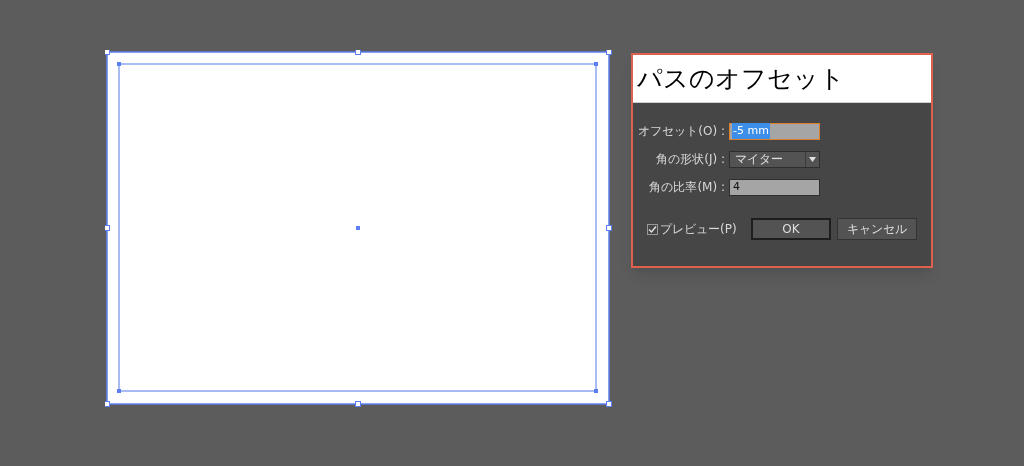  What do you see at coordinates (687, 187) in the screenshot?
I see `field-label: 角の比率(M) :` at bounding box center [687, 187].